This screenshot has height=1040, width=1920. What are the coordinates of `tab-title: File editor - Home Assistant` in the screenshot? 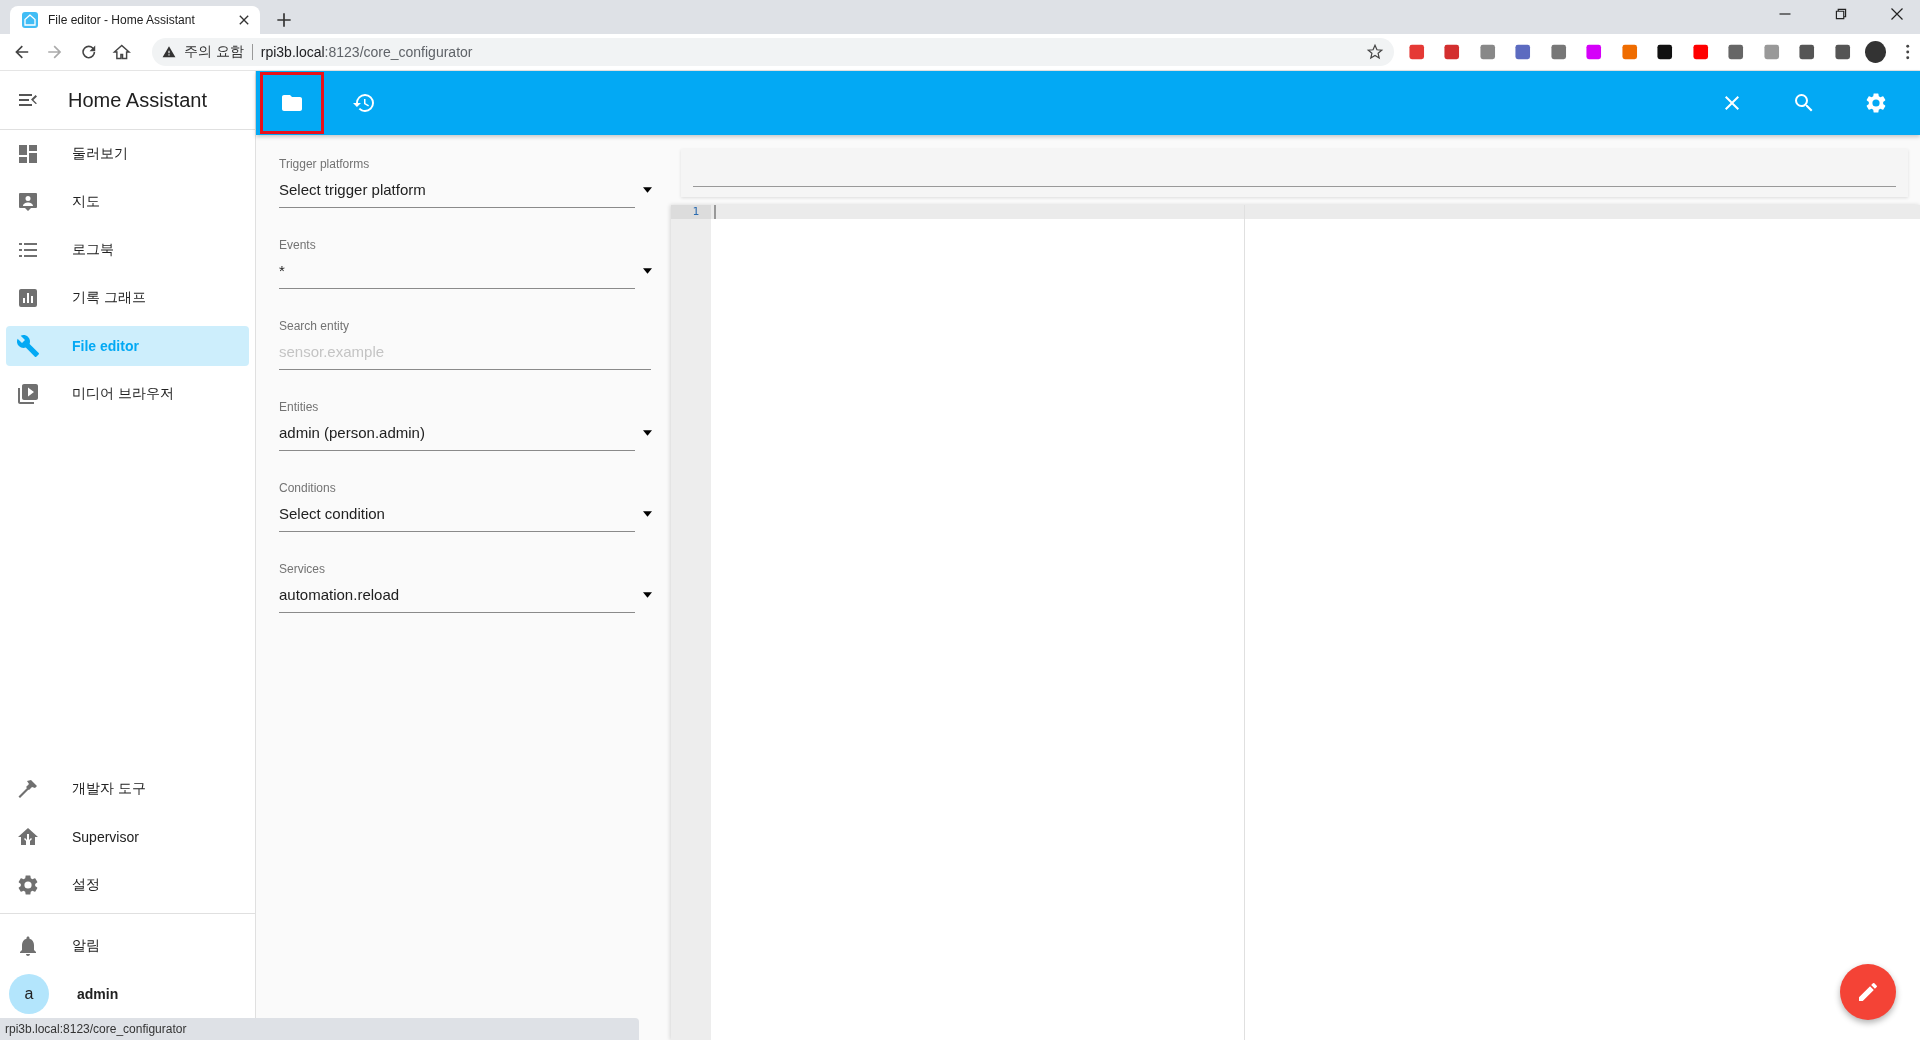 It's located at (122, 20).